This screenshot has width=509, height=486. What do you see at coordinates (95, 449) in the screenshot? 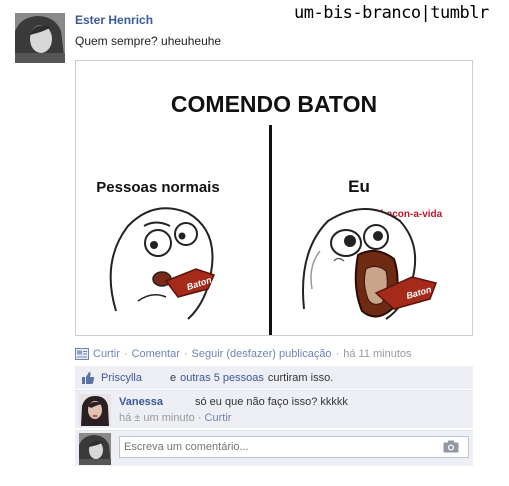
I see `current-user-avatar` at bounding box center [95, 449].